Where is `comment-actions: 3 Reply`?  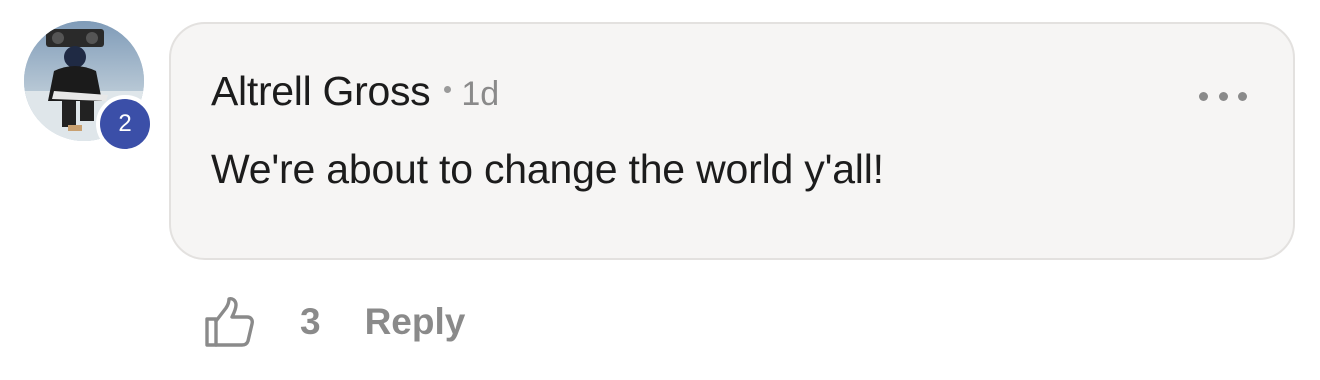
comment-actions: 3 Reply is located at coordinates (333, 322).